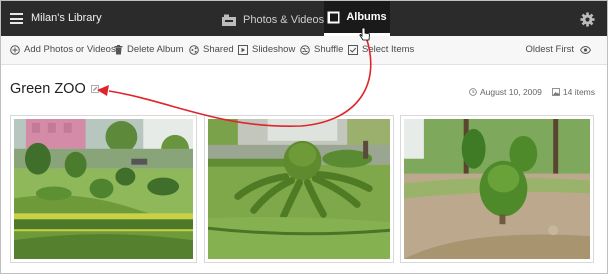  Describe the element at coordinates (473, 92) in the screenshot. I see `clock-icon` at that location.